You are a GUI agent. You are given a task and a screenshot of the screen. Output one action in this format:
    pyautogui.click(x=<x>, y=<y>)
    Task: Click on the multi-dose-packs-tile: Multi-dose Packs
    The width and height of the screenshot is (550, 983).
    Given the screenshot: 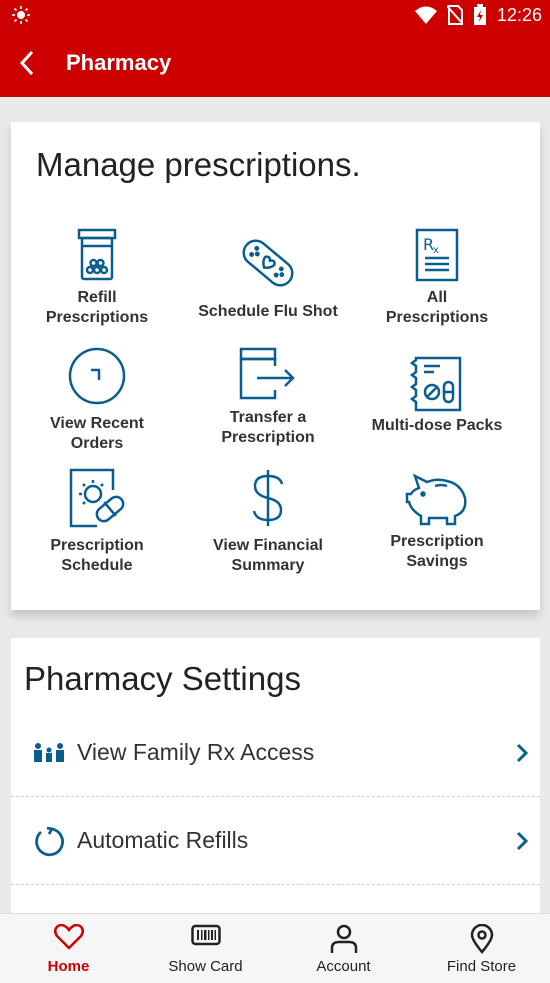 What is the action you would take?
    pyautogui.click(x=437, y=396)
    